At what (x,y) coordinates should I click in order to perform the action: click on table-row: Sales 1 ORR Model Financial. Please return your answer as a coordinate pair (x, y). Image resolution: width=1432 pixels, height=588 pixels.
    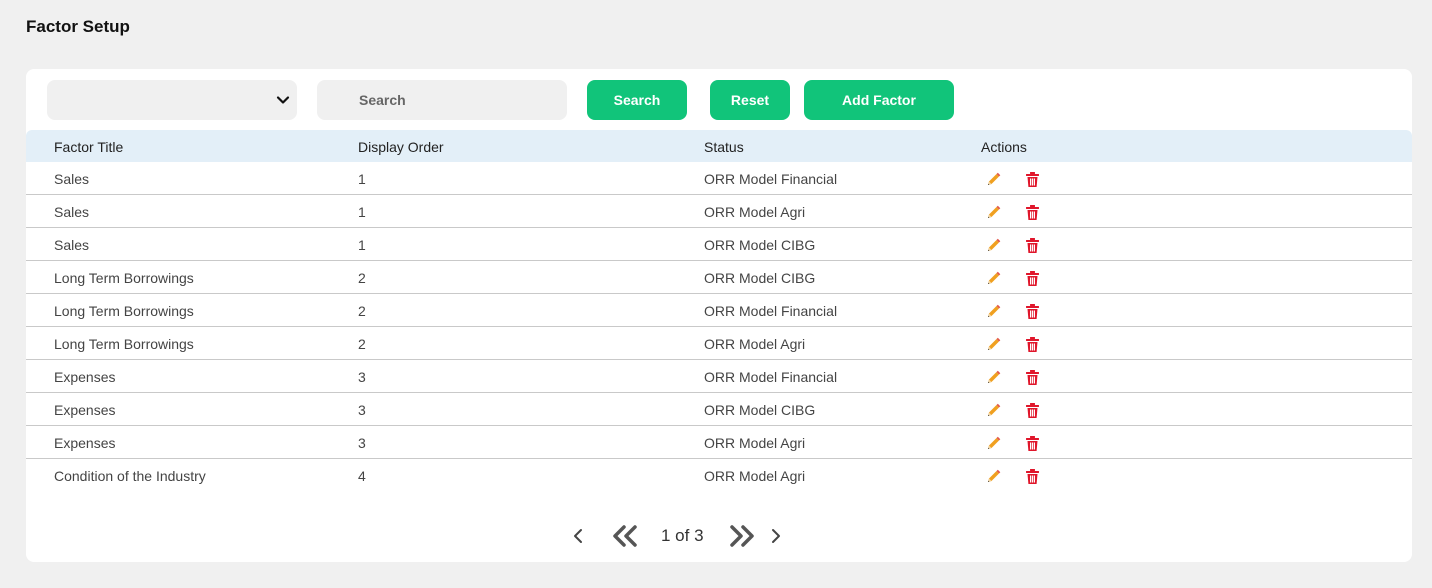
    Looking at the image, I should click on (719, 178).